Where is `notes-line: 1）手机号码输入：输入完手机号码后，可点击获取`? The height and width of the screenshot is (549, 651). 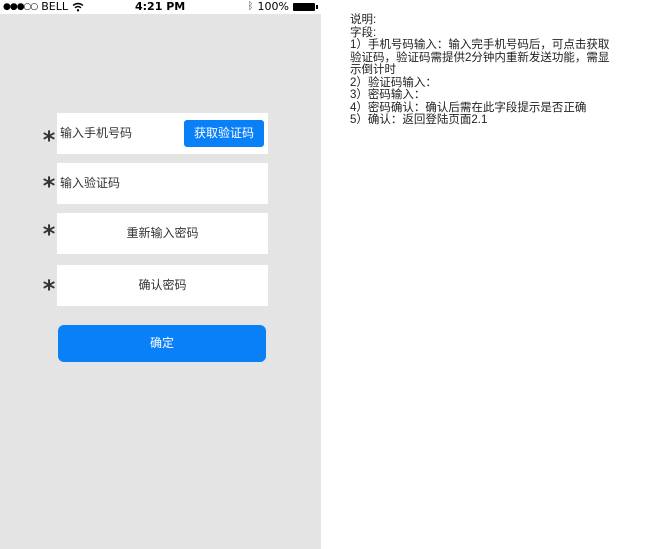 notes-line: 1）手机号码输入：输入完手机号码后，可点击获取 is located at coordinates (480, 45).